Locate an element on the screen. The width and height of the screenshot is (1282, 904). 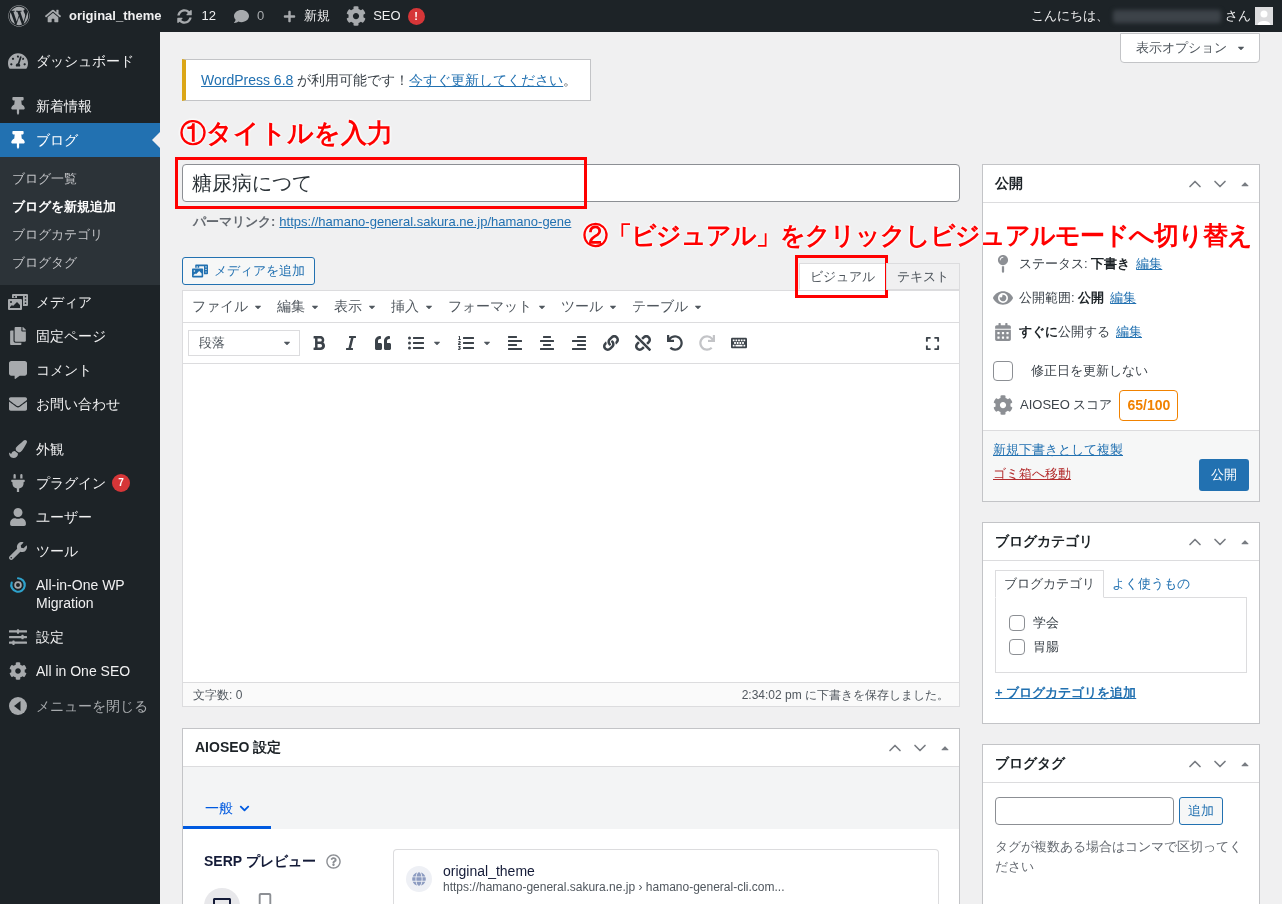
blockquote-icon is located at coordinates (383, 343).